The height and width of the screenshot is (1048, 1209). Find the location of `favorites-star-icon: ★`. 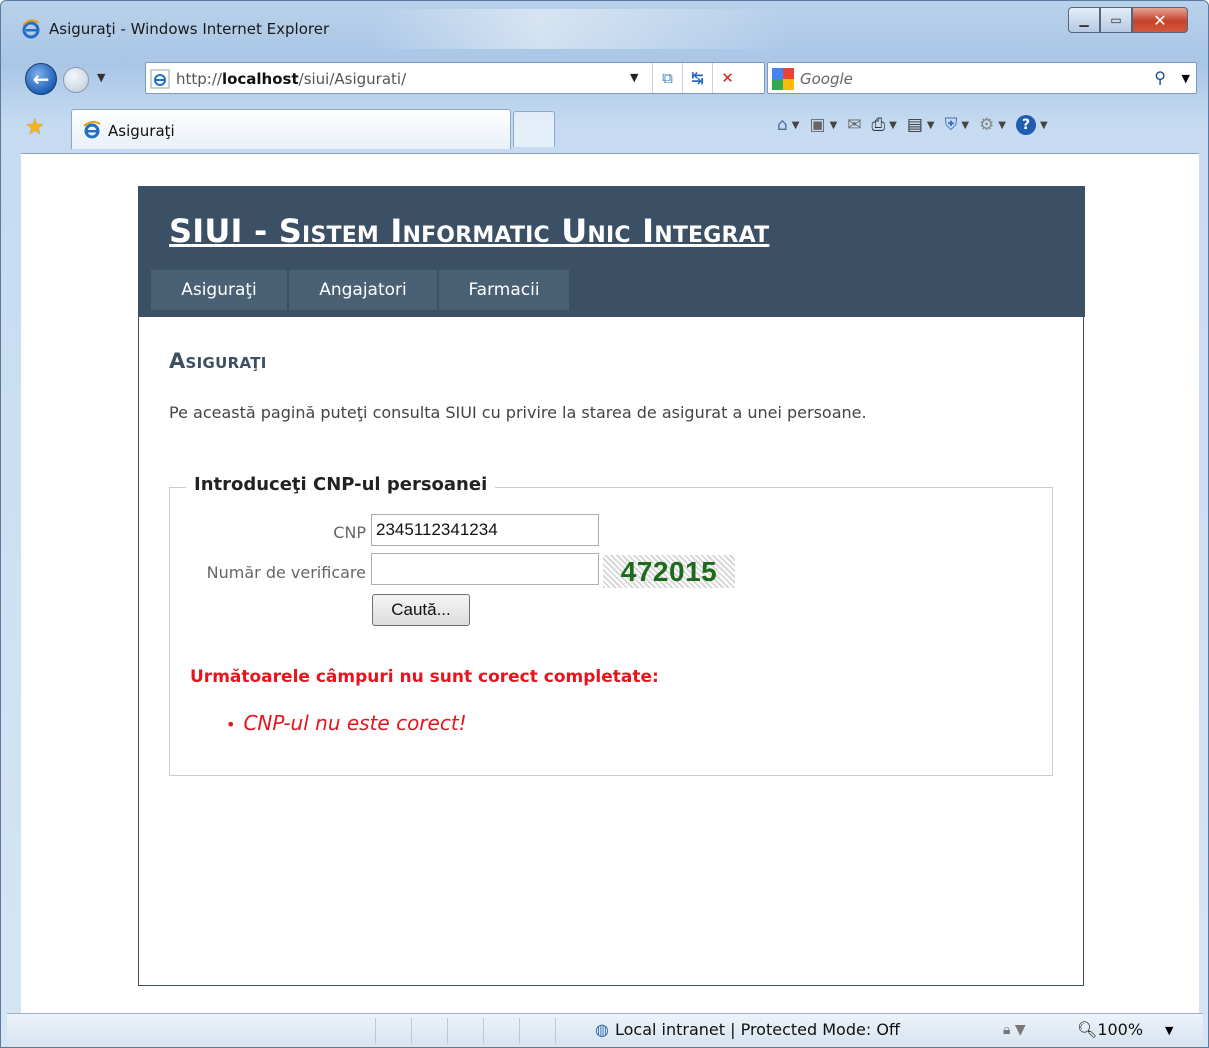

favorites-star-icon: ★ is located at coordinates (35, 127).